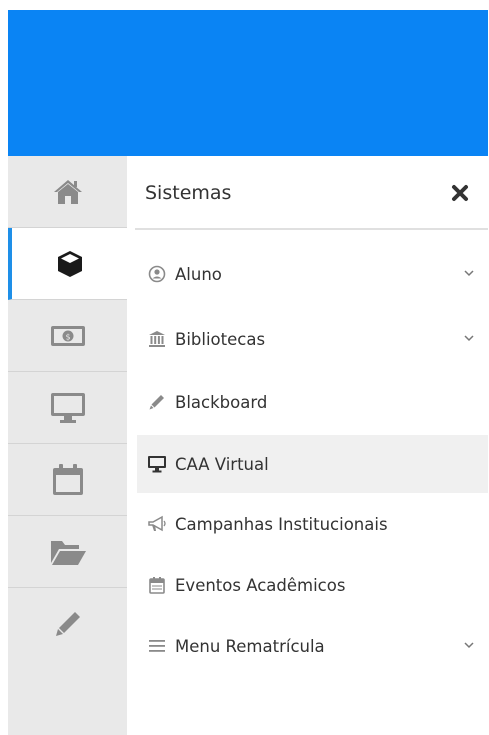  I want to click on rail-item-virtual, so click(67, 408).